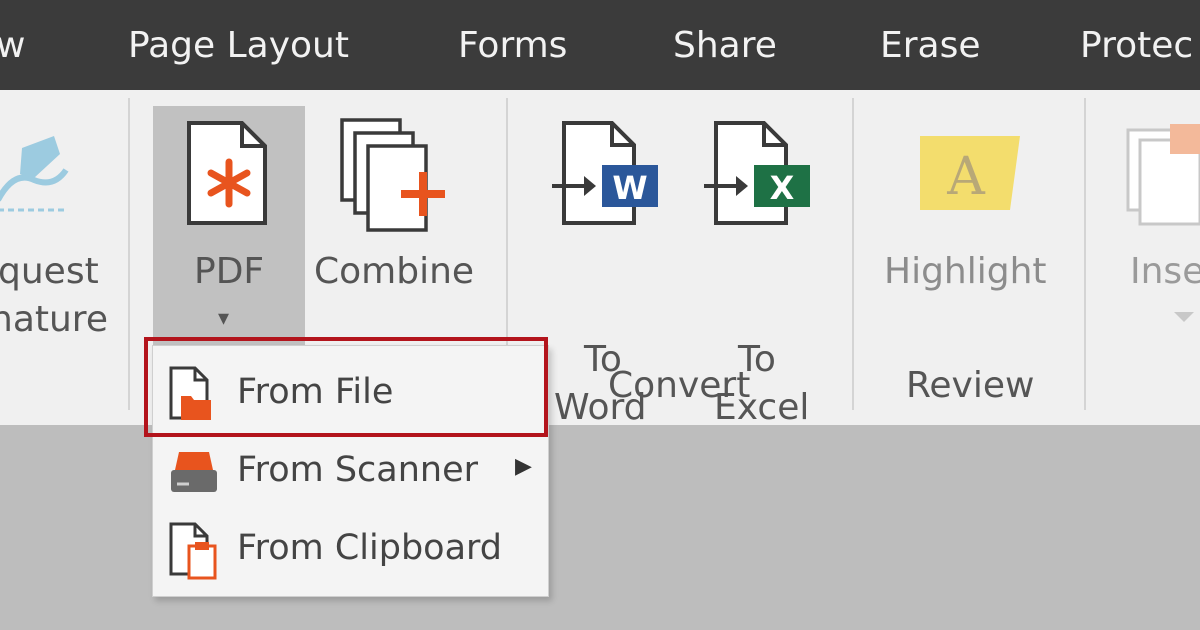 This screenshot has width=1200, height=630. Describe the element at coordinates (725, 46) in the screenshot. I see `tab-share: Share` at that location.